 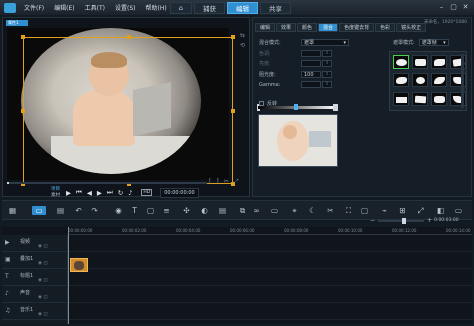 I want to click on redo-icon: ↷, so click(x=94, y=210).